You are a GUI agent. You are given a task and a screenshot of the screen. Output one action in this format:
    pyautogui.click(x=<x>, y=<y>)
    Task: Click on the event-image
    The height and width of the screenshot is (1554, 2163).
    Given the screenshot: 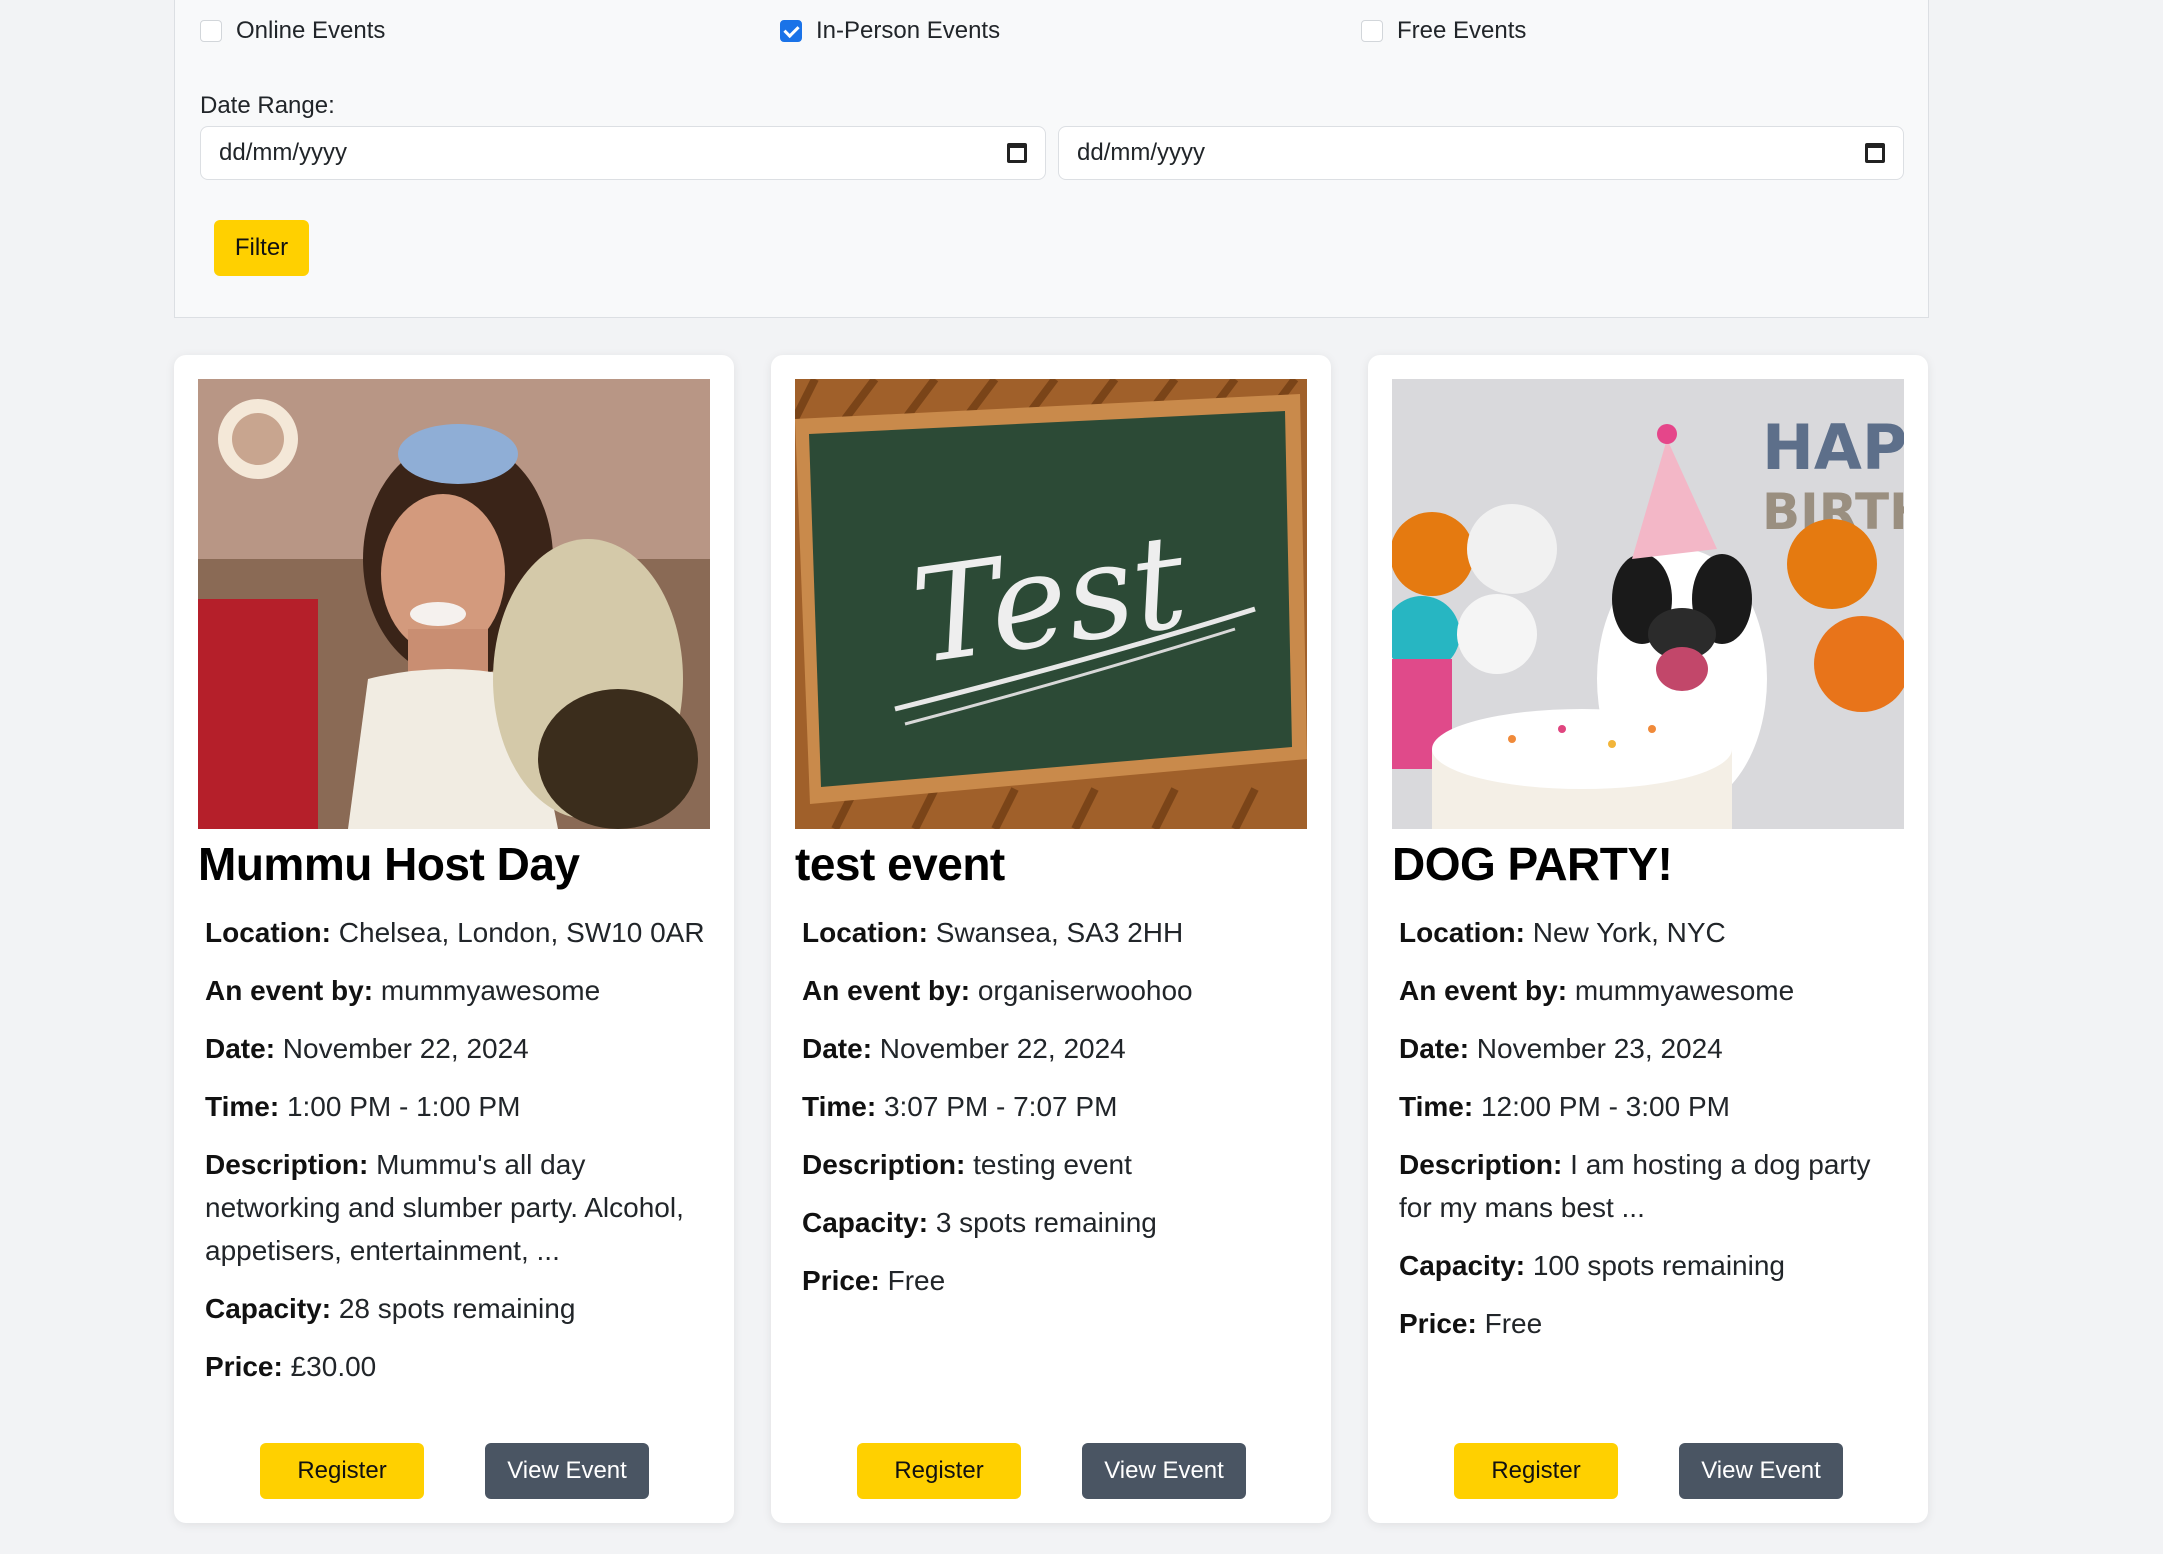 What is the action you would take?
    pyautogui.click(x=454, y=604)
    